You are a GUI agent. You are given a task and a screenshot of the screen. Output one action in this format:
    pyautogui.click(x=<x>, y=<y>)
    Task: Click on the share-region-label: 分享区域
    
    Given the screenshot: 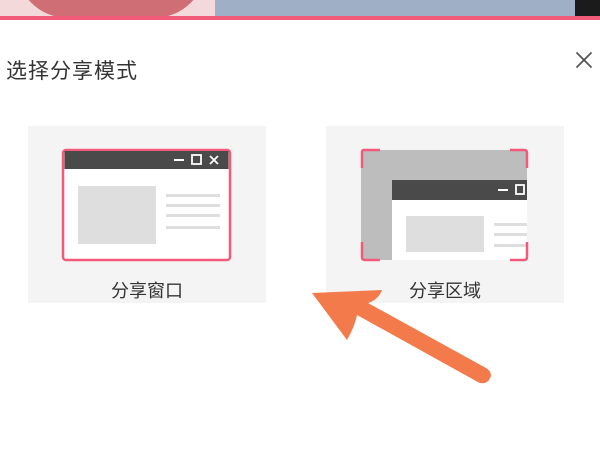 What is the action you would take?
    pyautogui.click(x=445, y=291)
    